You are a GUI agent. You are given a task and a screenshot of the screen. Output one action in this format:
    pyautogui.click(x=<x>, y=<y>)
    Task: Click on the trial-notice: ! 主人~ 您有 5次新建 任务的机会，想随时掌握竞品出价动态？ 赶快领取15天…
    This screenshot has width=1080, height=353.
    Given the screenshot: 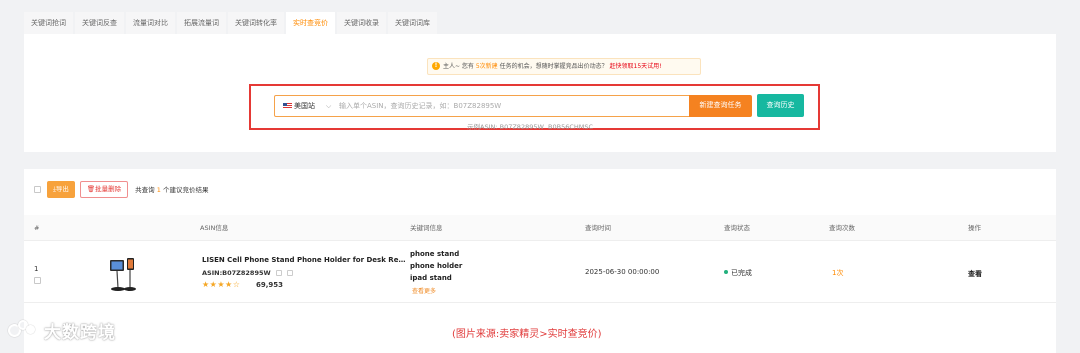 What is the action you would take?
    pyautogui.click(x=564, y=66)
    